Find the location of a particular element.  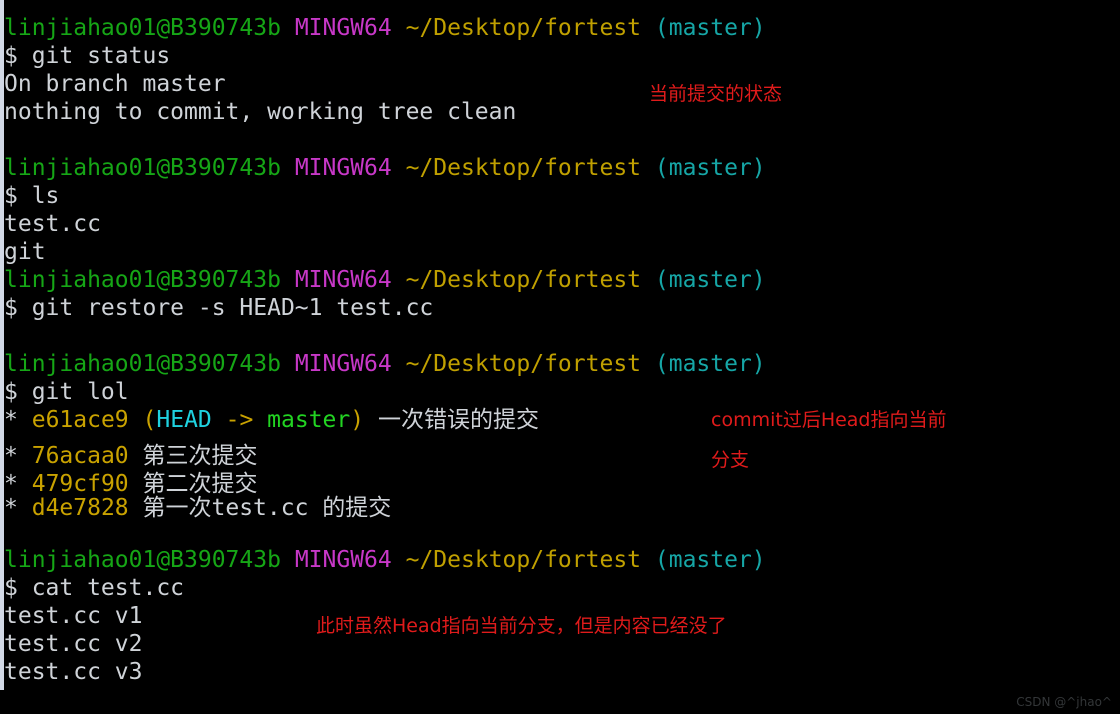

commit-message: 第一次test.cc 的提交 is located at coordinates (267, 508).